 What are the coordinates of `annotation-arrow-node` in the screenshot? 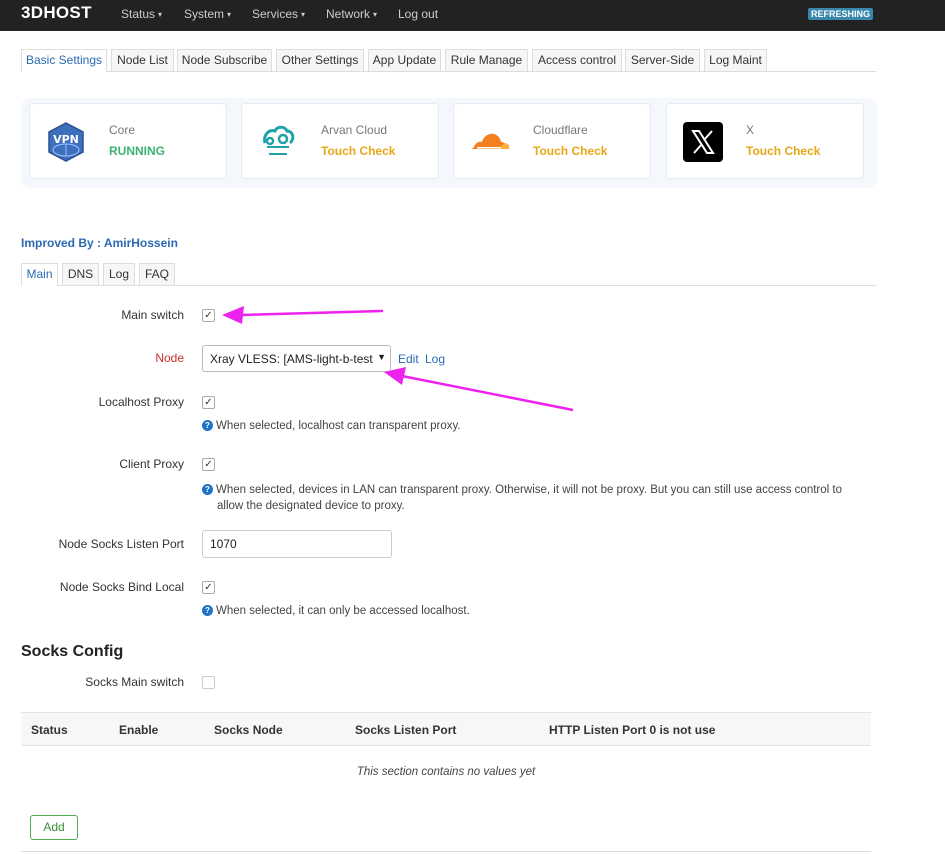 It's located at (487, 393).